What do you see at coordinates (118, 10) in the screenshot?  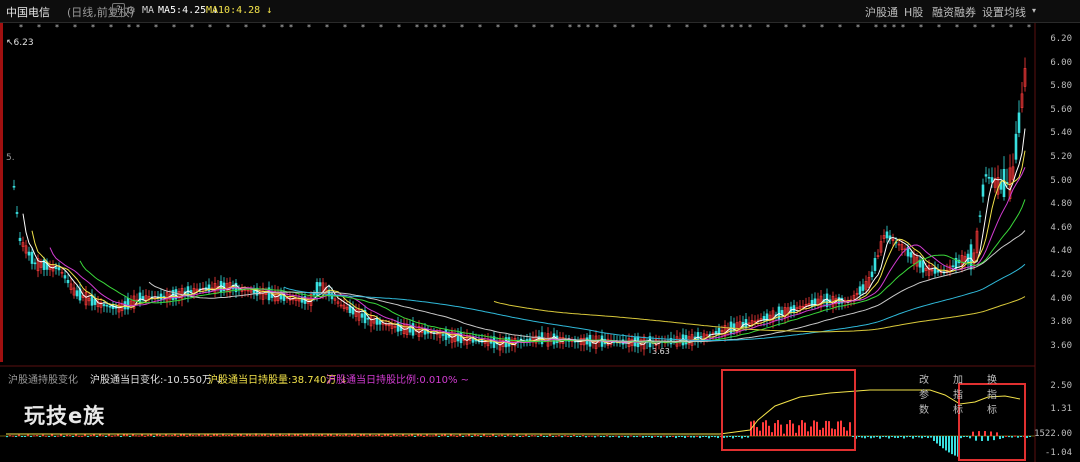 I see `help-icon: ?` at bounding box center [118, 10].